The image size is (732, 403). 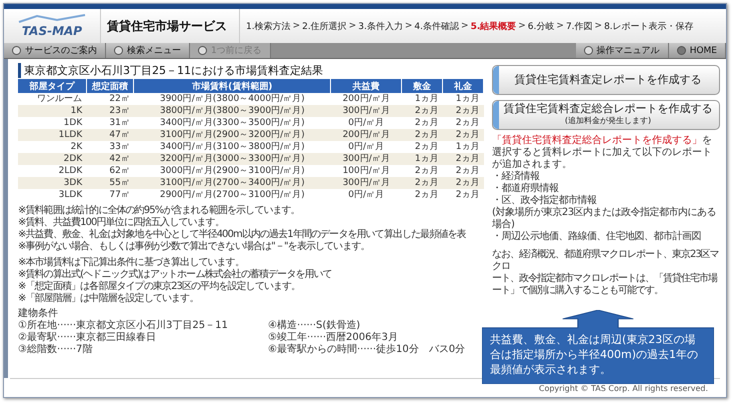 What do you see at coordinates (110, 147) in the screenshot?
I see `table-cell: 33㎡` at bounding box center [110, 147].